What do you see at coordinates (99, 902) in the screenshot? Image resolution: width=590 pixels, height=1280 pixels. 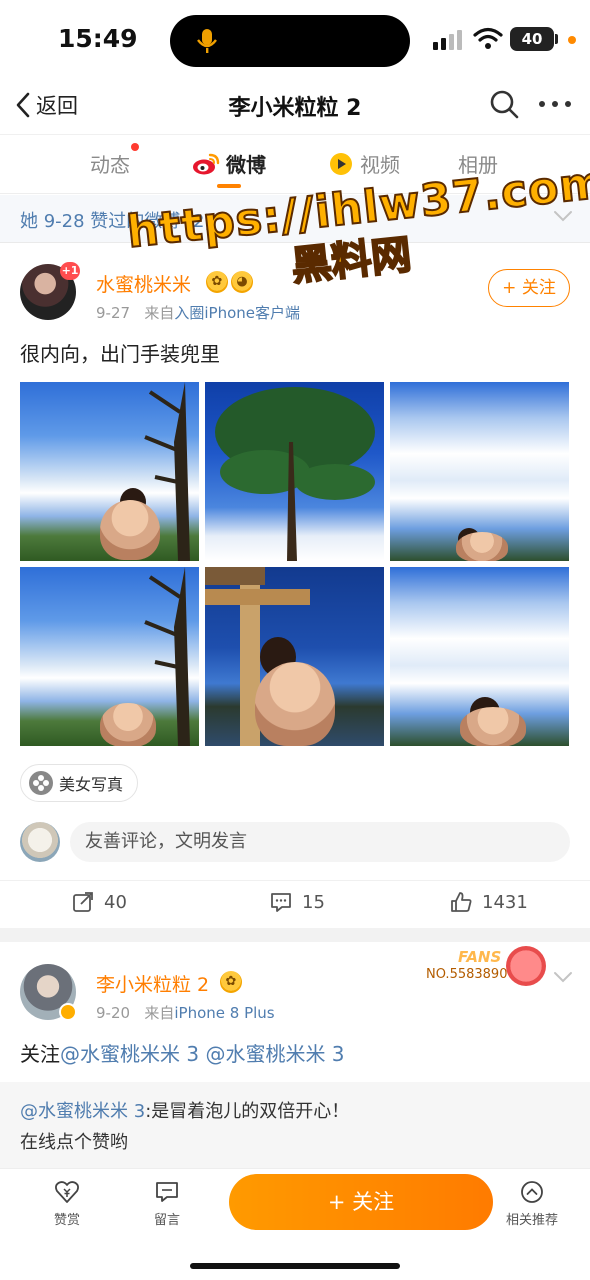 I see `repost-button: 40` at bounding box center [99, 902].